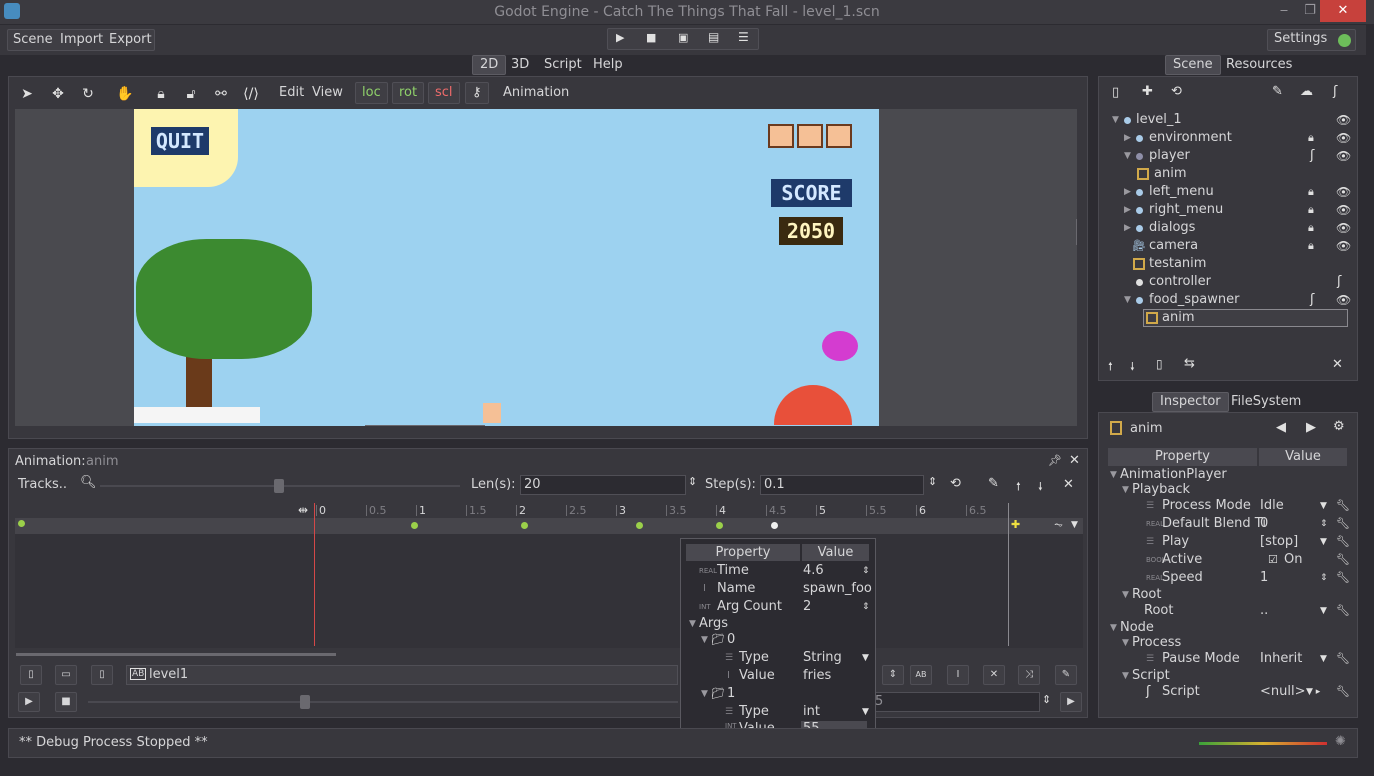  I want to click on spin-arrows-icon: ⇕, so click(893, 675).